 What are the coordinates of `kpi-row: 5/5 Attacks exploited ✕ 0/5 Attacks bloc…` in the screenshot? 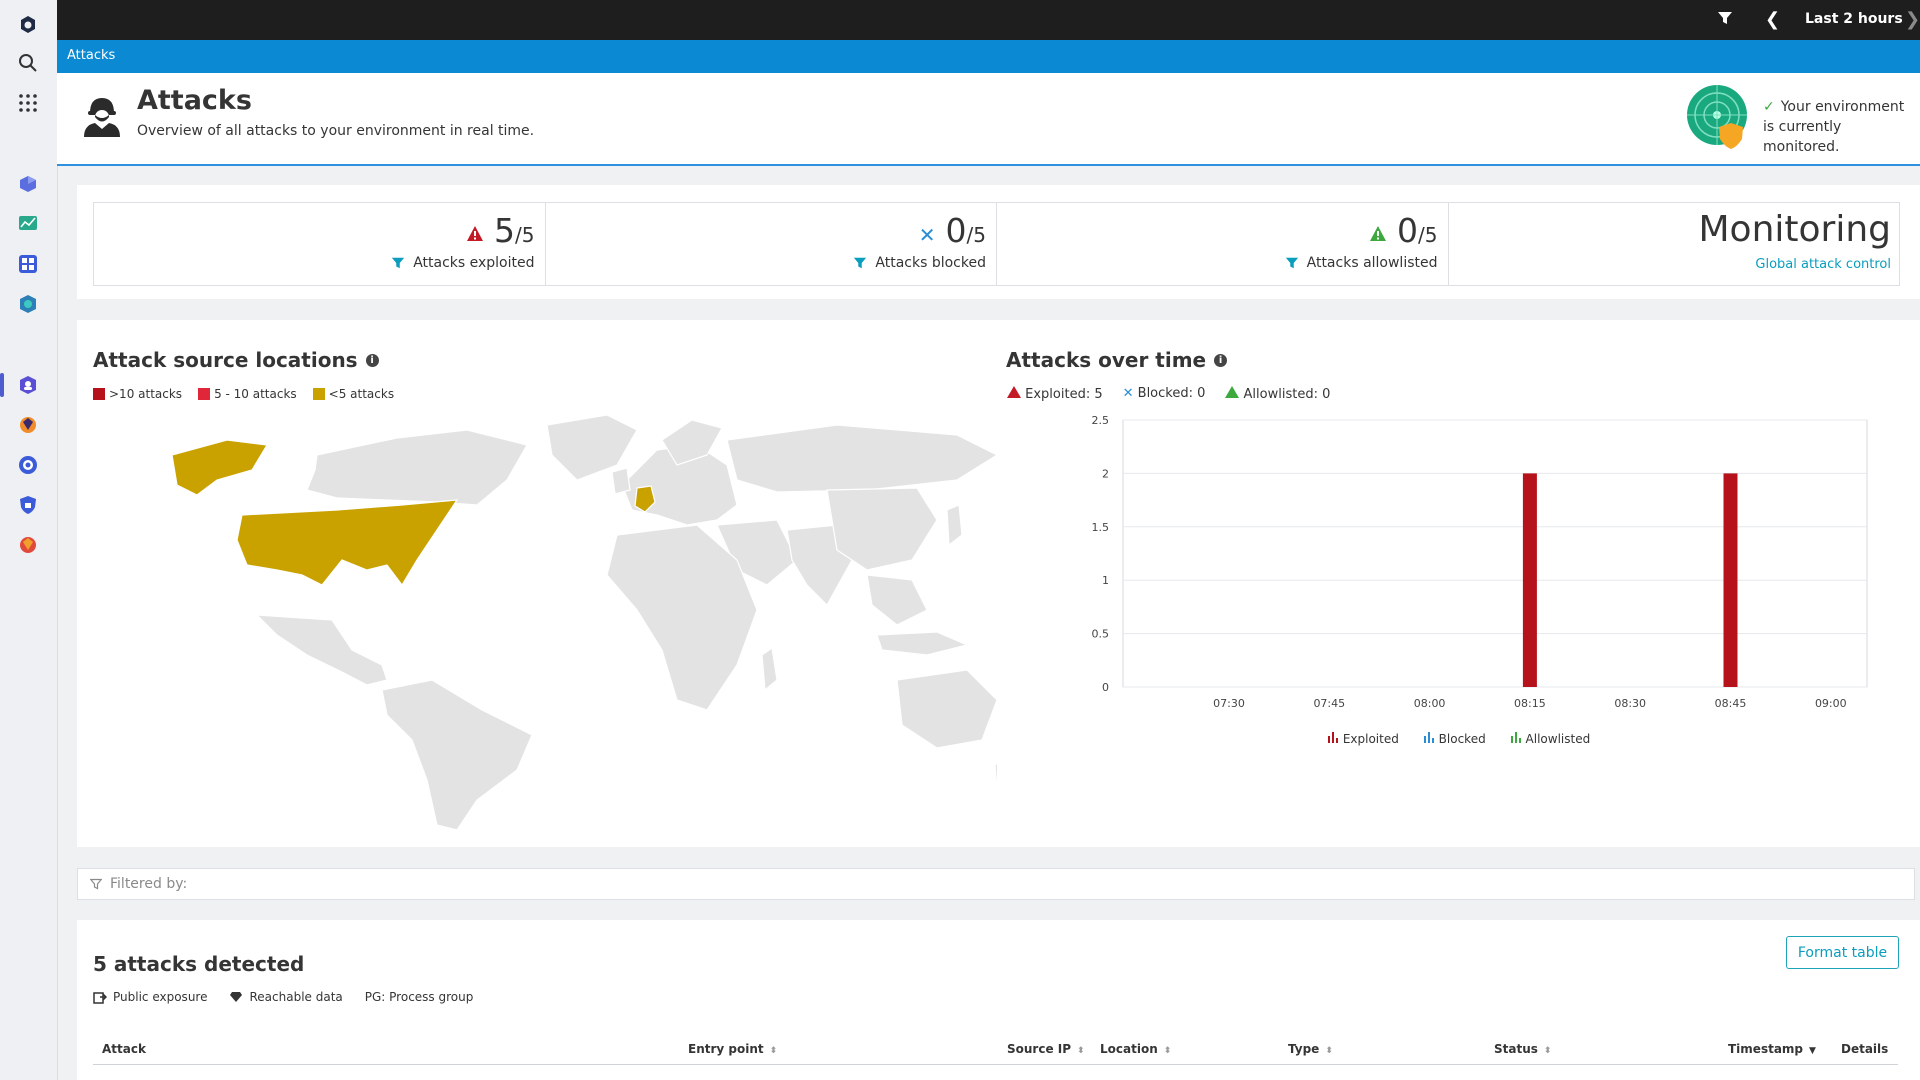 It's located at (996, 244).